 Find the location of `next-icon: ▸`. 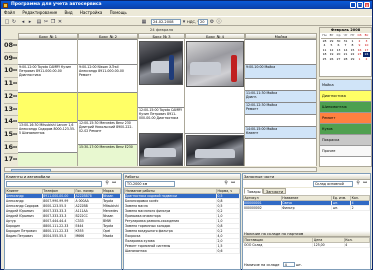

next-icon: ▸ is located at coordinates (30, 22).